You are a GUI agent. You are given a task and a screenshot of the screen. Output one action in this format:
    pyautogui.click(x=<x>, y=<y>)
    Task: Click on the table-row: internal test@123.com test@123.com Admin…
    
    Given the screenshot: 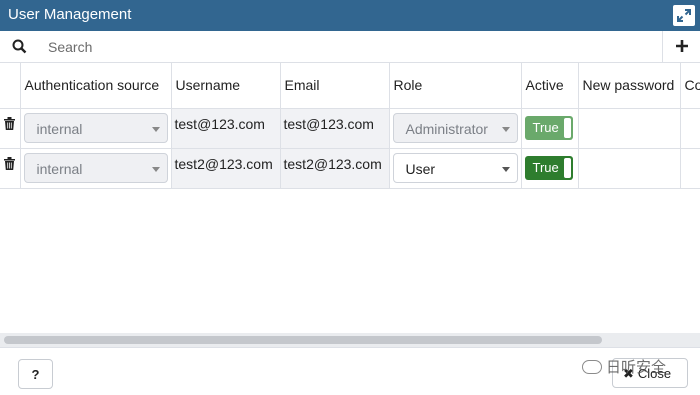 What is the action you would take?
    pyautogui.click(x=350, y=128)
    